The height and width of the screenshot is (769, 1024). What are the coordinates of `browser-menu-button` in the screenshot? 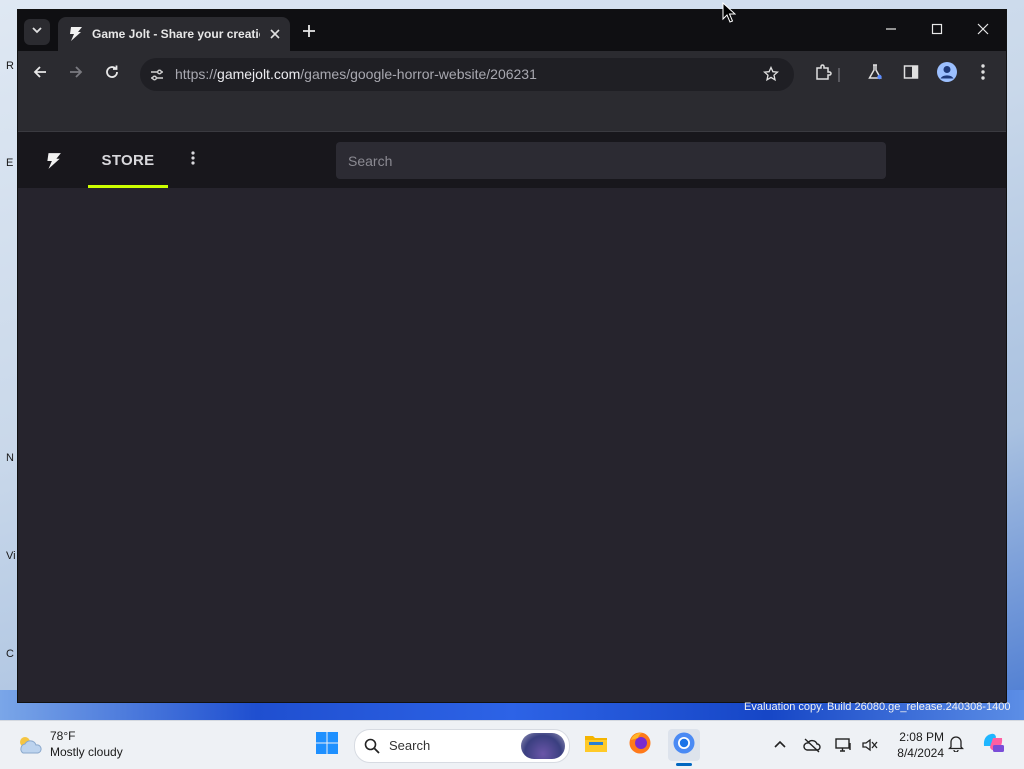 It's located at (983, 74).